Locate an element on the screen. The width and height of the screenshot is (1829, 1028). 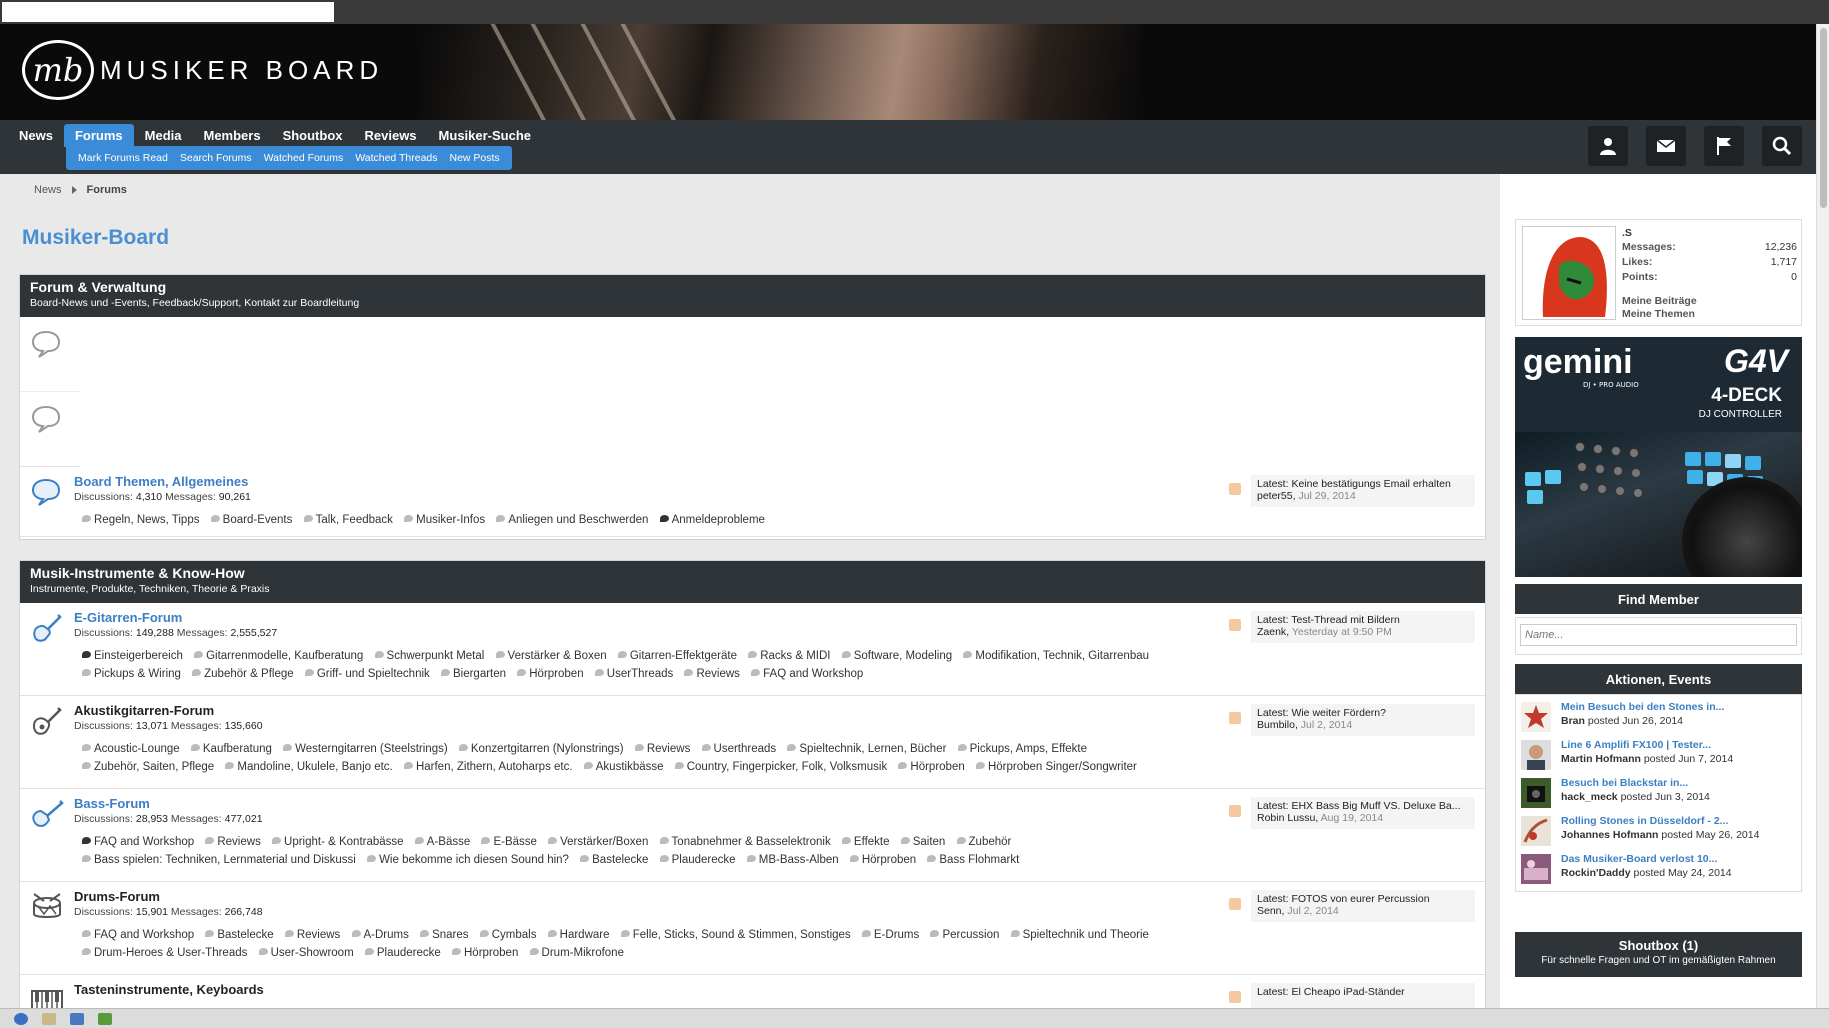
latest-user: Bumbilo is located at coordinates (1276, 725).